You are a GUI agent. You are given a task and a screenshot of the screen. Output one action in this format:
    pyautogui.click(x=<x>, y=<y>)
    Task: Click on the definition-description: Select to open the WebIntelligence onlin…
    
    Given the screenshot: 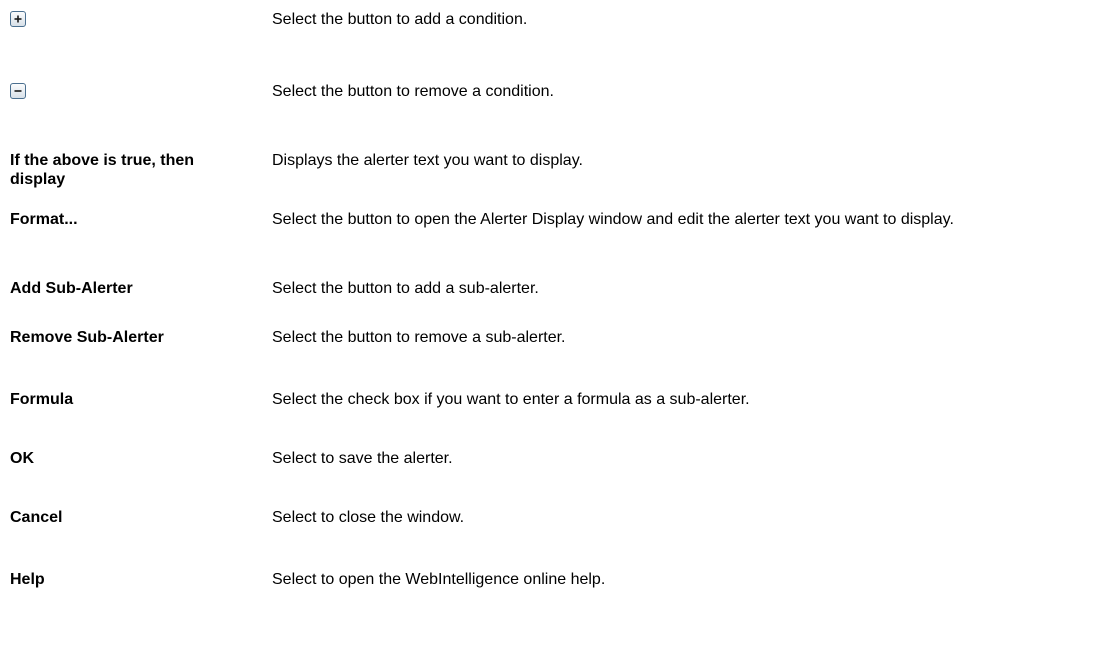 What is the action you would take?
    pyautogui.click(x=439, y=579)
    